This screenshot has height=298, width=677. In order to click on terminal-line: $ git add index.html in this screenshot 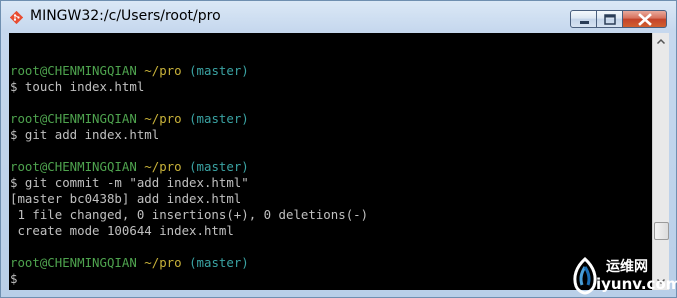, I will do `click(189, 135)`.